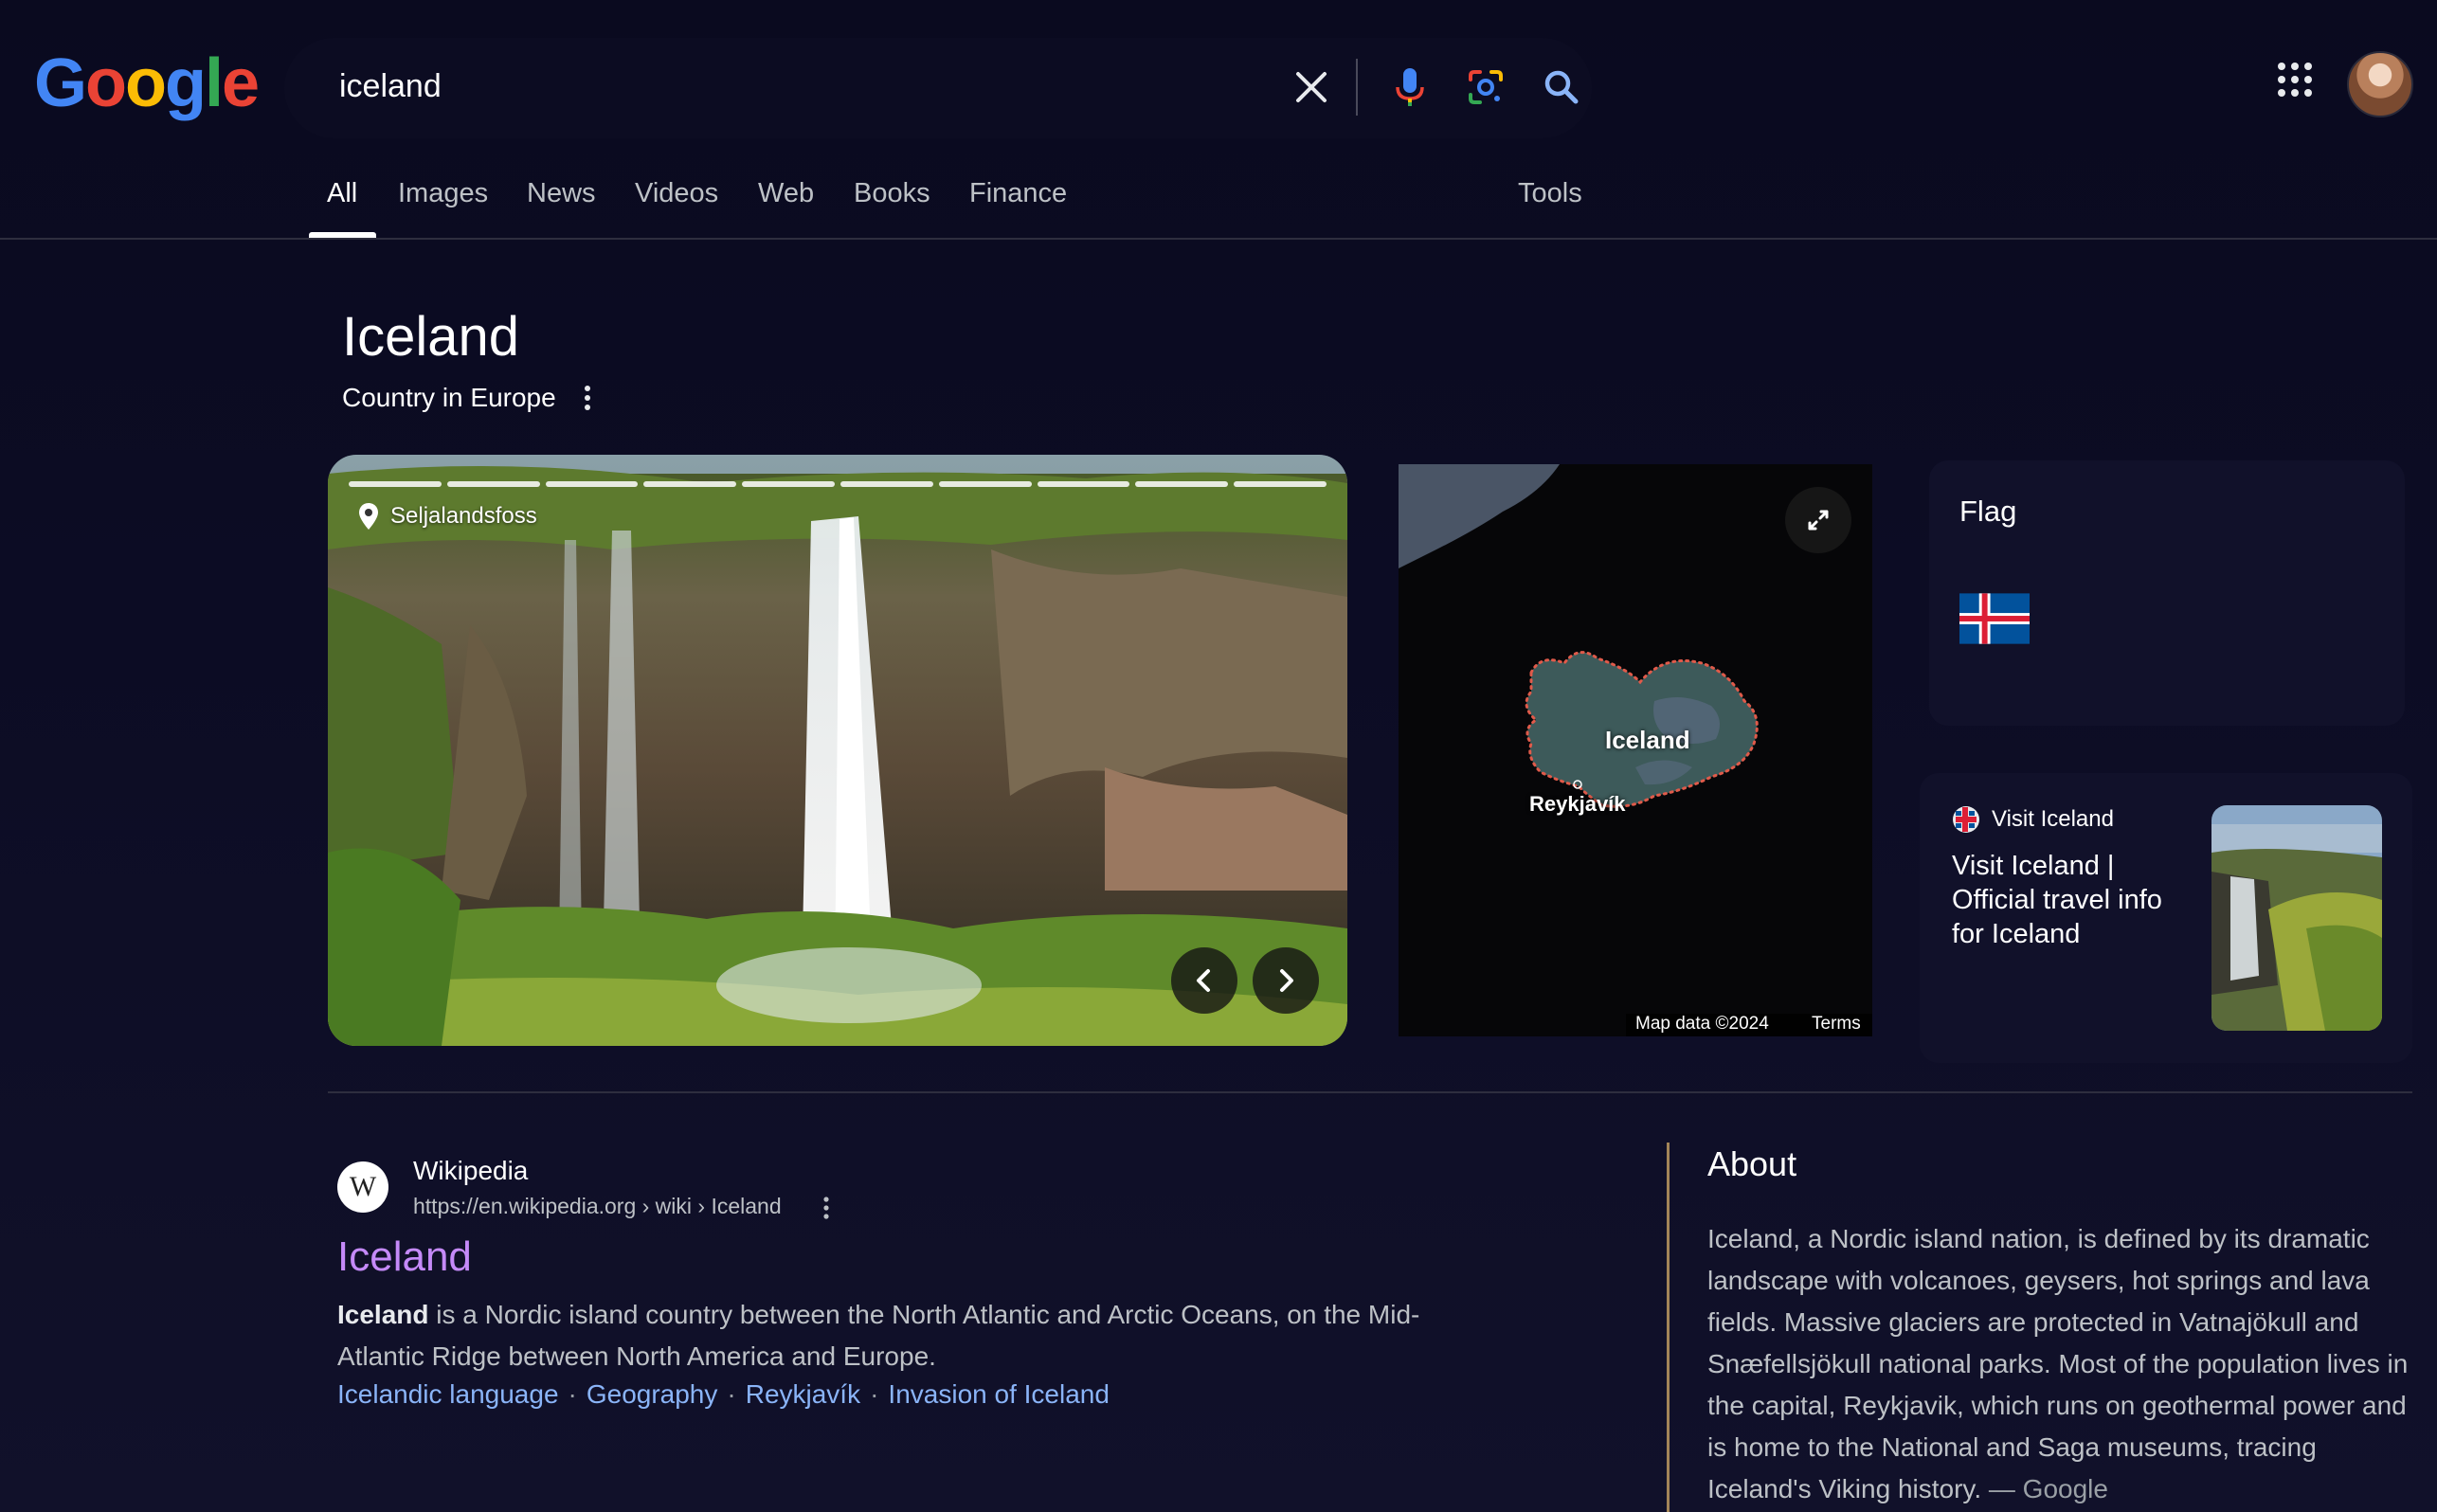  Describe the element at coordinates (383, 1314) in the screenshot. I see `result-snippet-bold: Iceland` at that location.